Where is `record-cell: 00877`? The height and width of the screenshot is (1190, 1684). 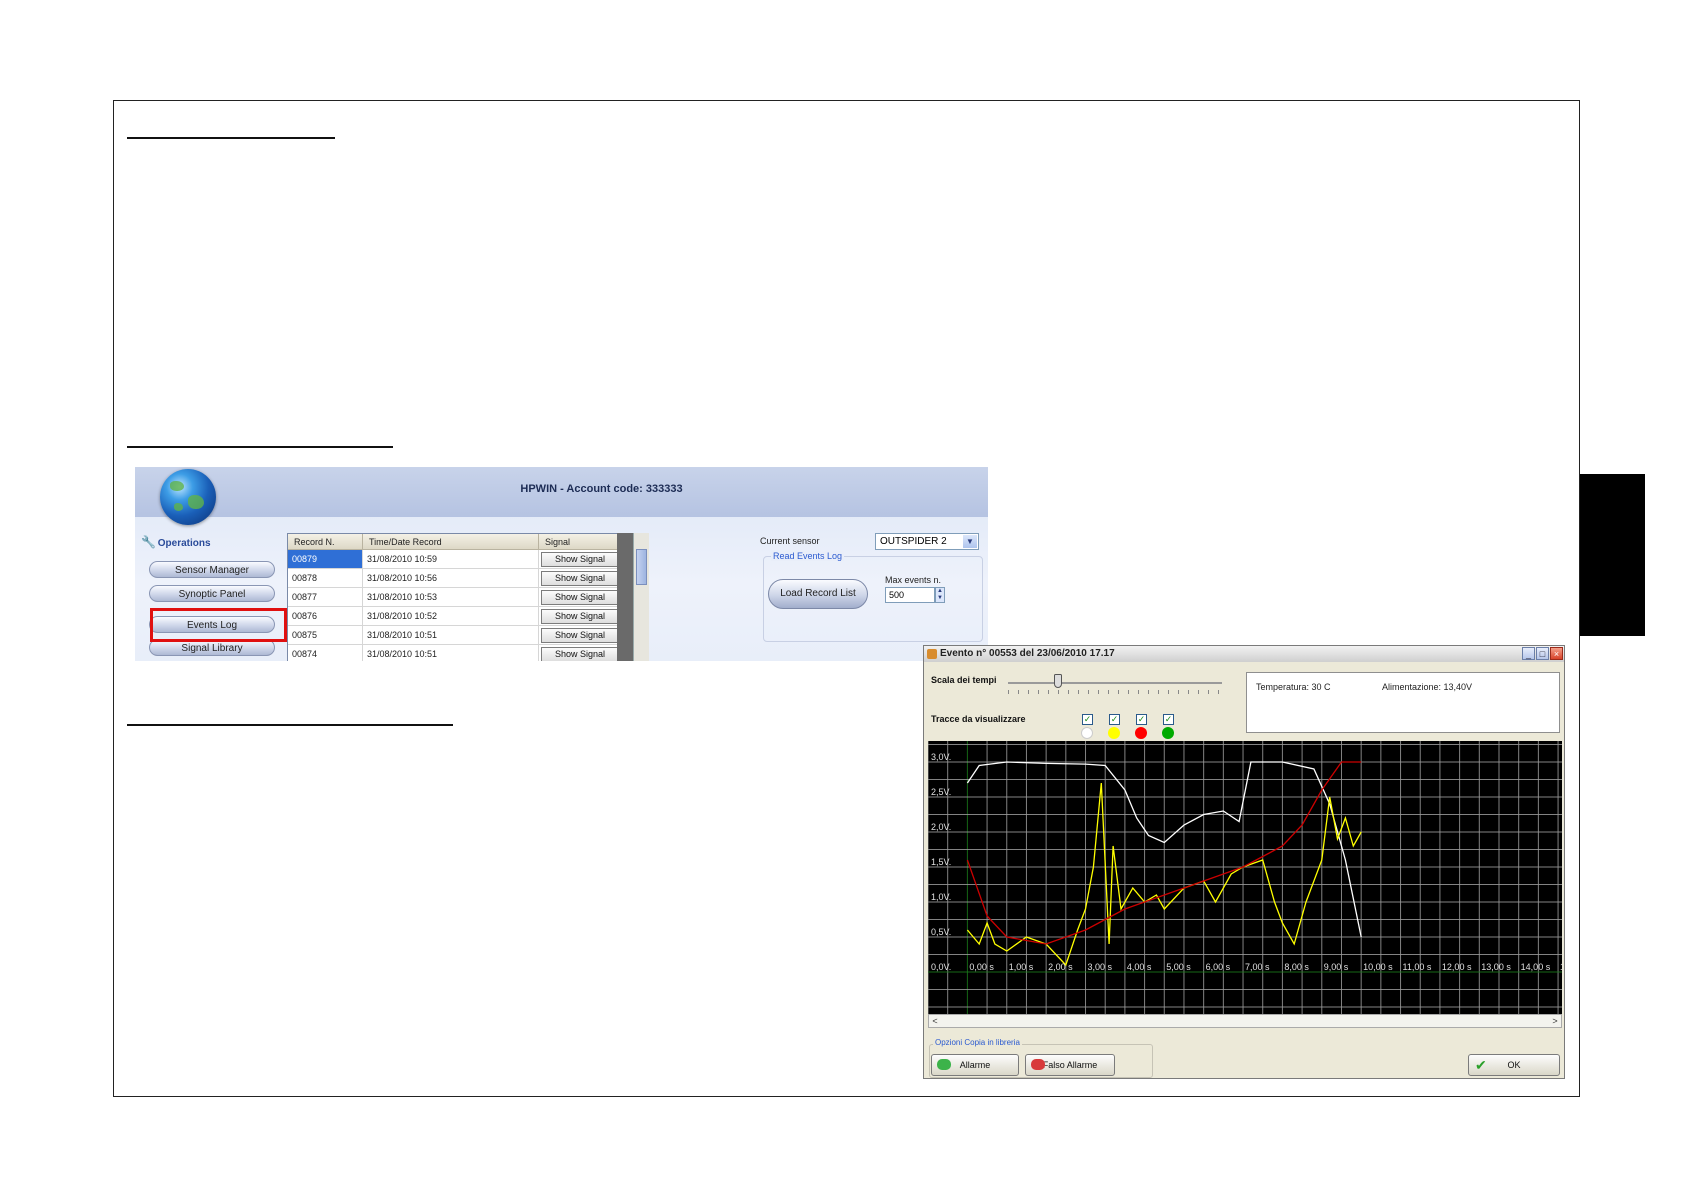 record-cell: 00877 is located at coordinates (325, 597).